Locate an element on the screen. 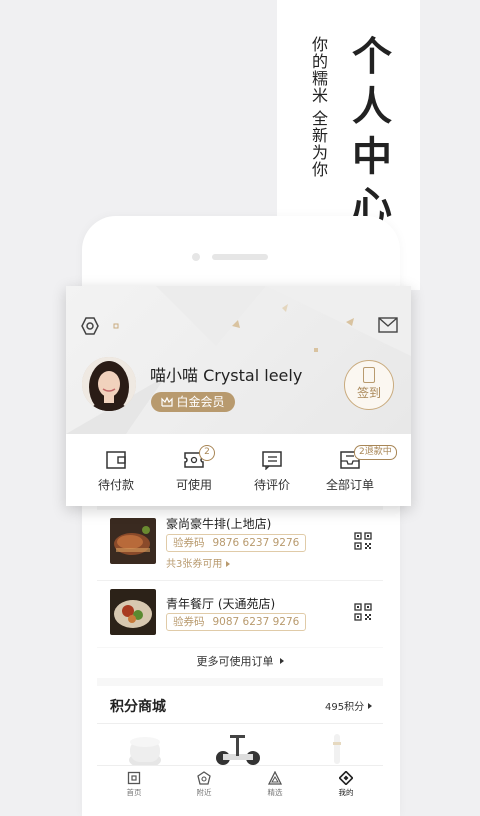 The height and width of the screenshot is (816, 480). coupon-code: 验券码 9087 6237 9276 is located at coordinates (236, 622).